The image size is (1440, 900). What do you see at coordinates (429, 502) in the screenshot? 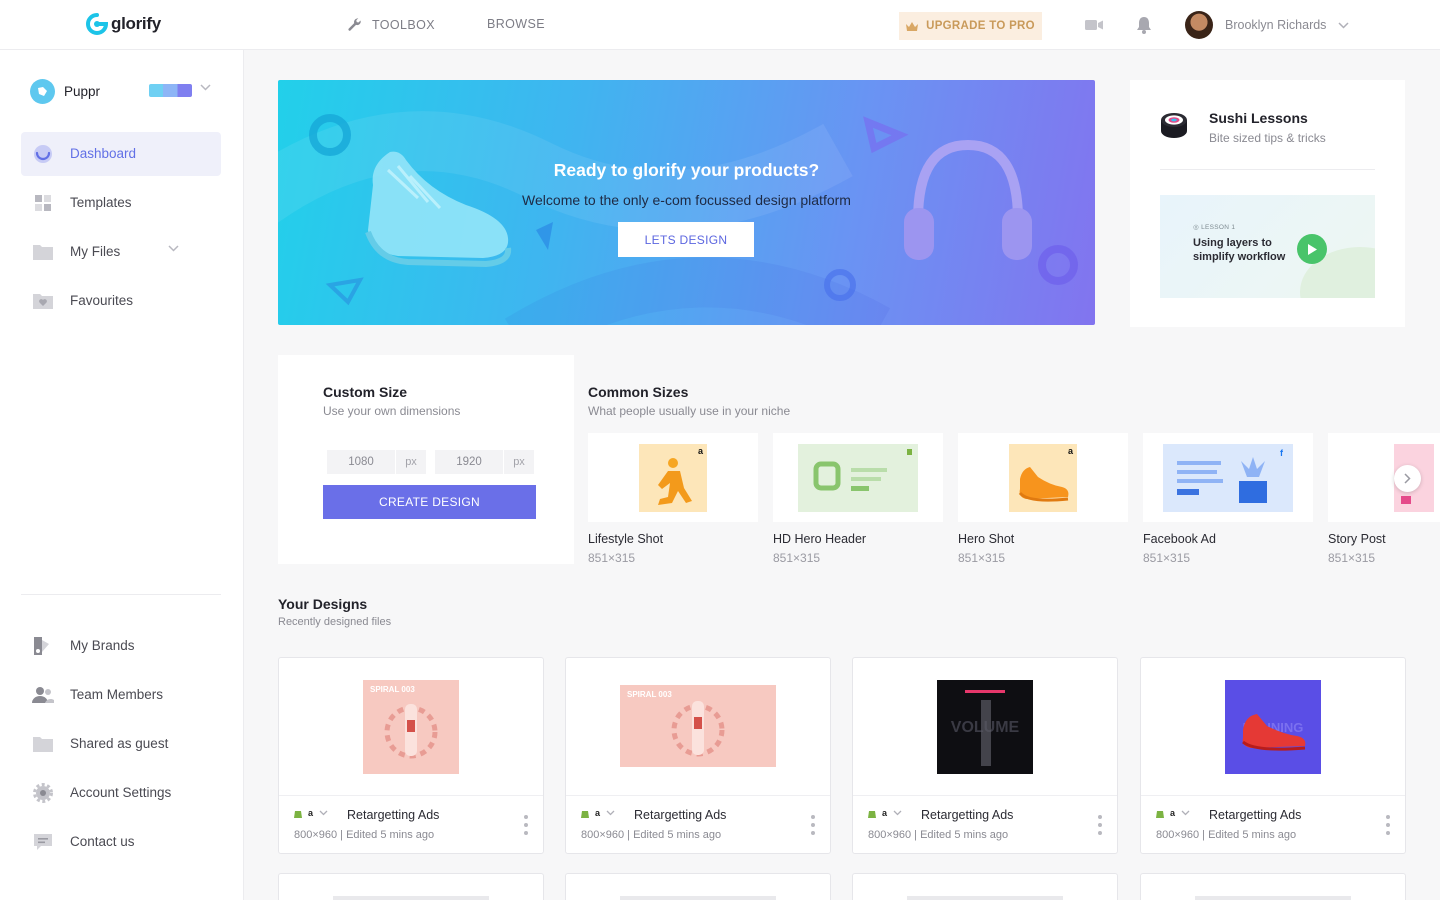
I see `create-design-button: CREATE DESIGN` at bounding box center [429, 502].